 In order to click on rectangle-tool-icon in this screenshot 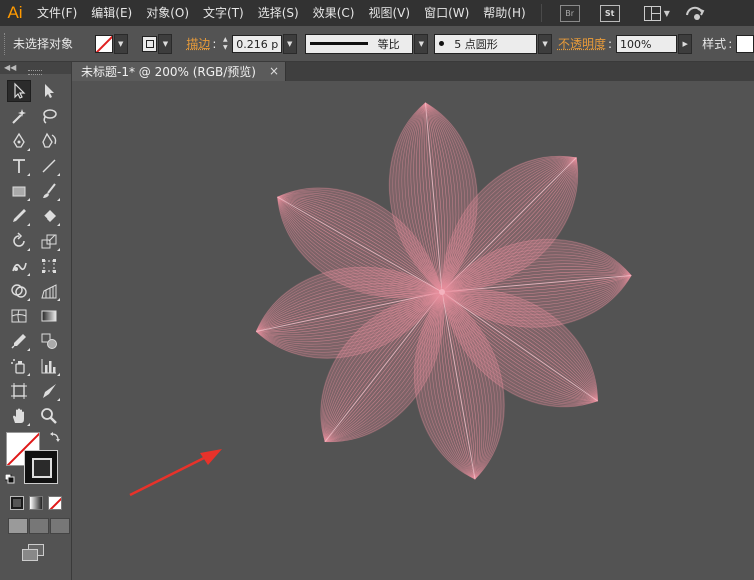, I will do `click(19, 191)`.